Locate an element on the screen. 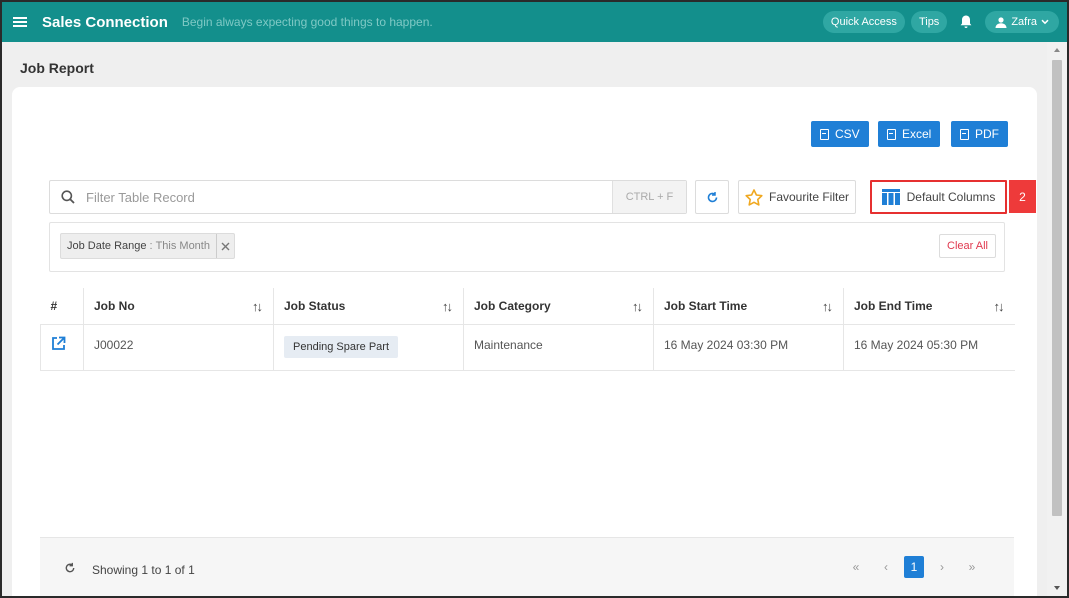 Image resolution: width=1069 pixels, height=598 pixels. clear-all-button: Clear All is located at coordinates (967, 246).